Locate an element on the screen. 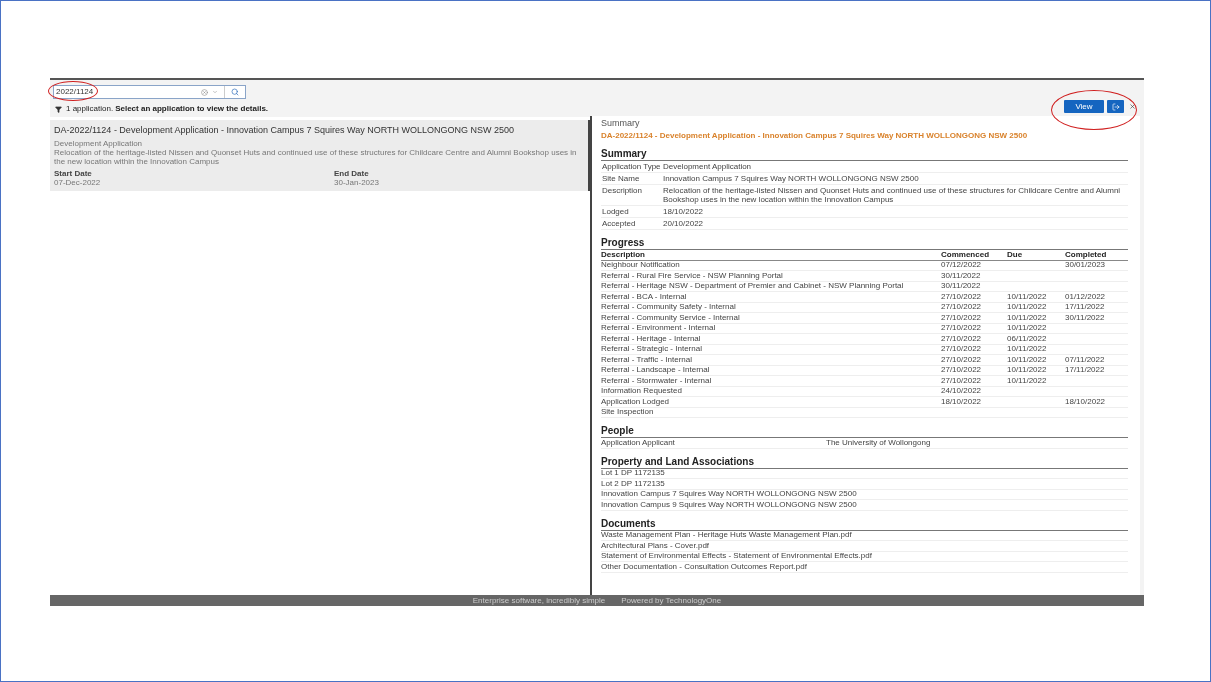 The height and width of the screenshot is (682, 1211). column-header: Description is located at coordinates (623, 254).